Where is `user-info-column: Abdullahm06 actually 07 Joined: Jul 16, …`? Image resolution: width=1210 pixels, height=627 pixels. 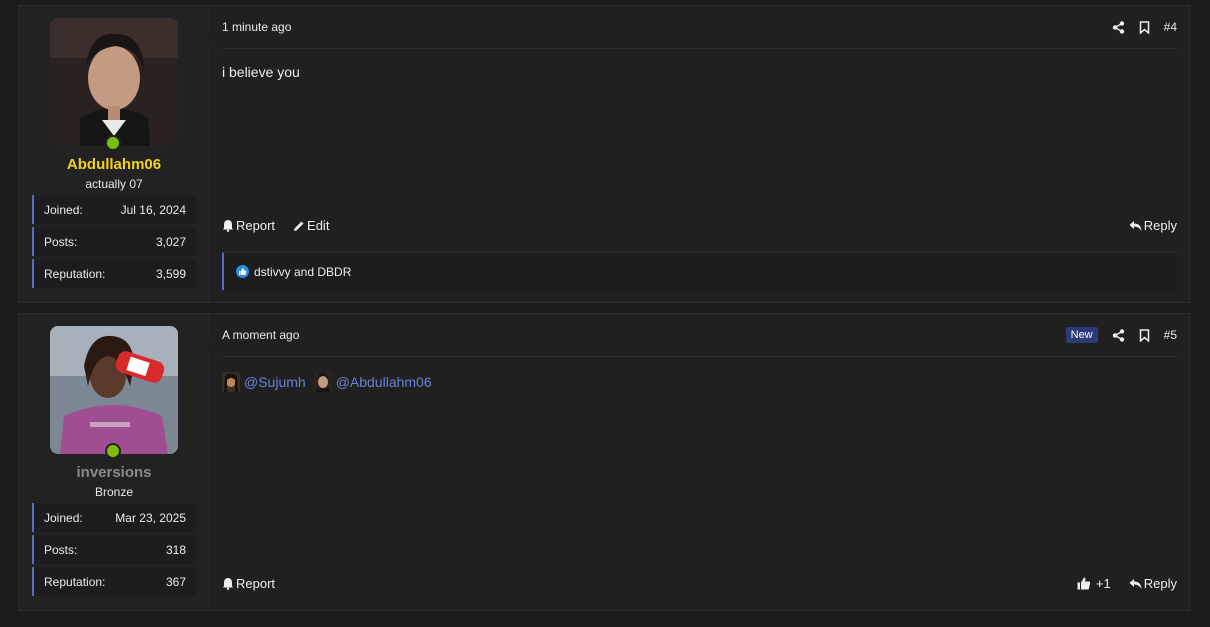
user-info-column: Abdullahm06 actually 07 Joined: Jul 16, … is located at coordinates (114, 154).